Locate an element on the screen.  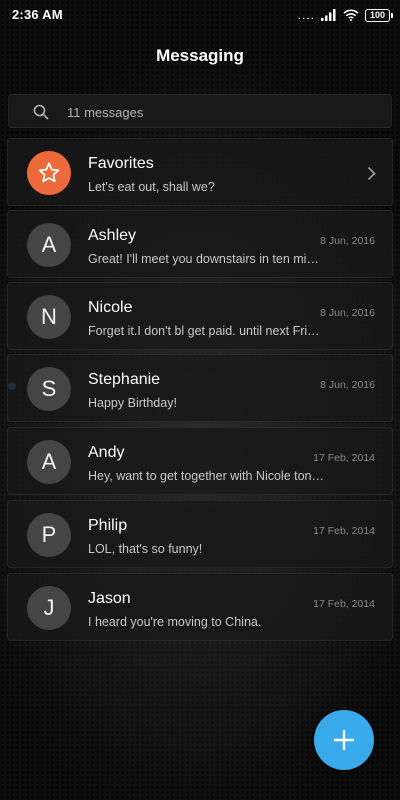
conversation-name: Ashley is located at coordinates (112, 235).